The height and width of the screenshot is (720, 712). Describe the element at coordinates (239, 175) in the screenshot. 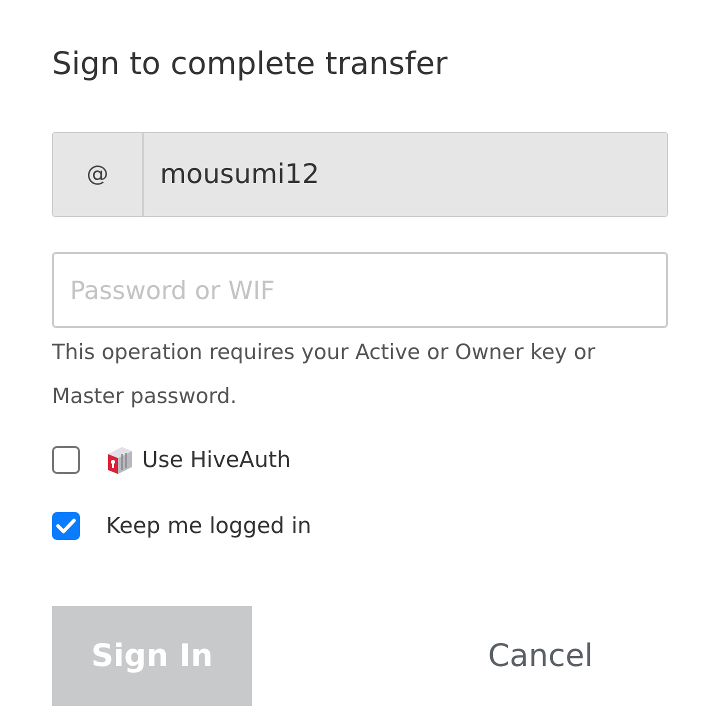

I see `username-value: mousumi12` at that location.